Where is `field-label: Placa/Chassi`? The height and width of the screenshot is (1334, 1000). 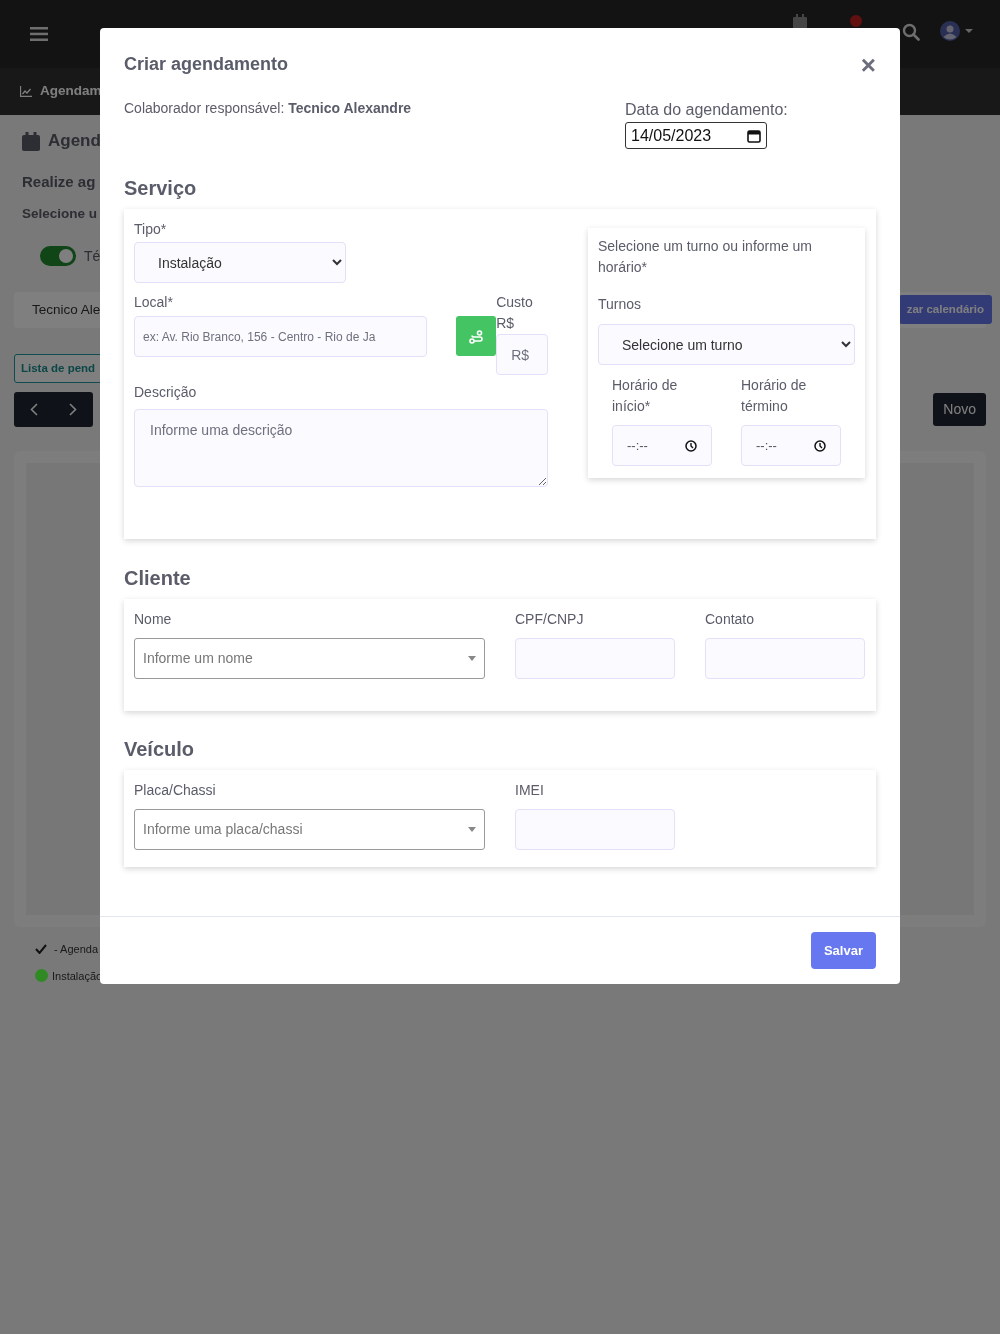 field-label: Placa/Chassi is located at coordinates (175, 790).